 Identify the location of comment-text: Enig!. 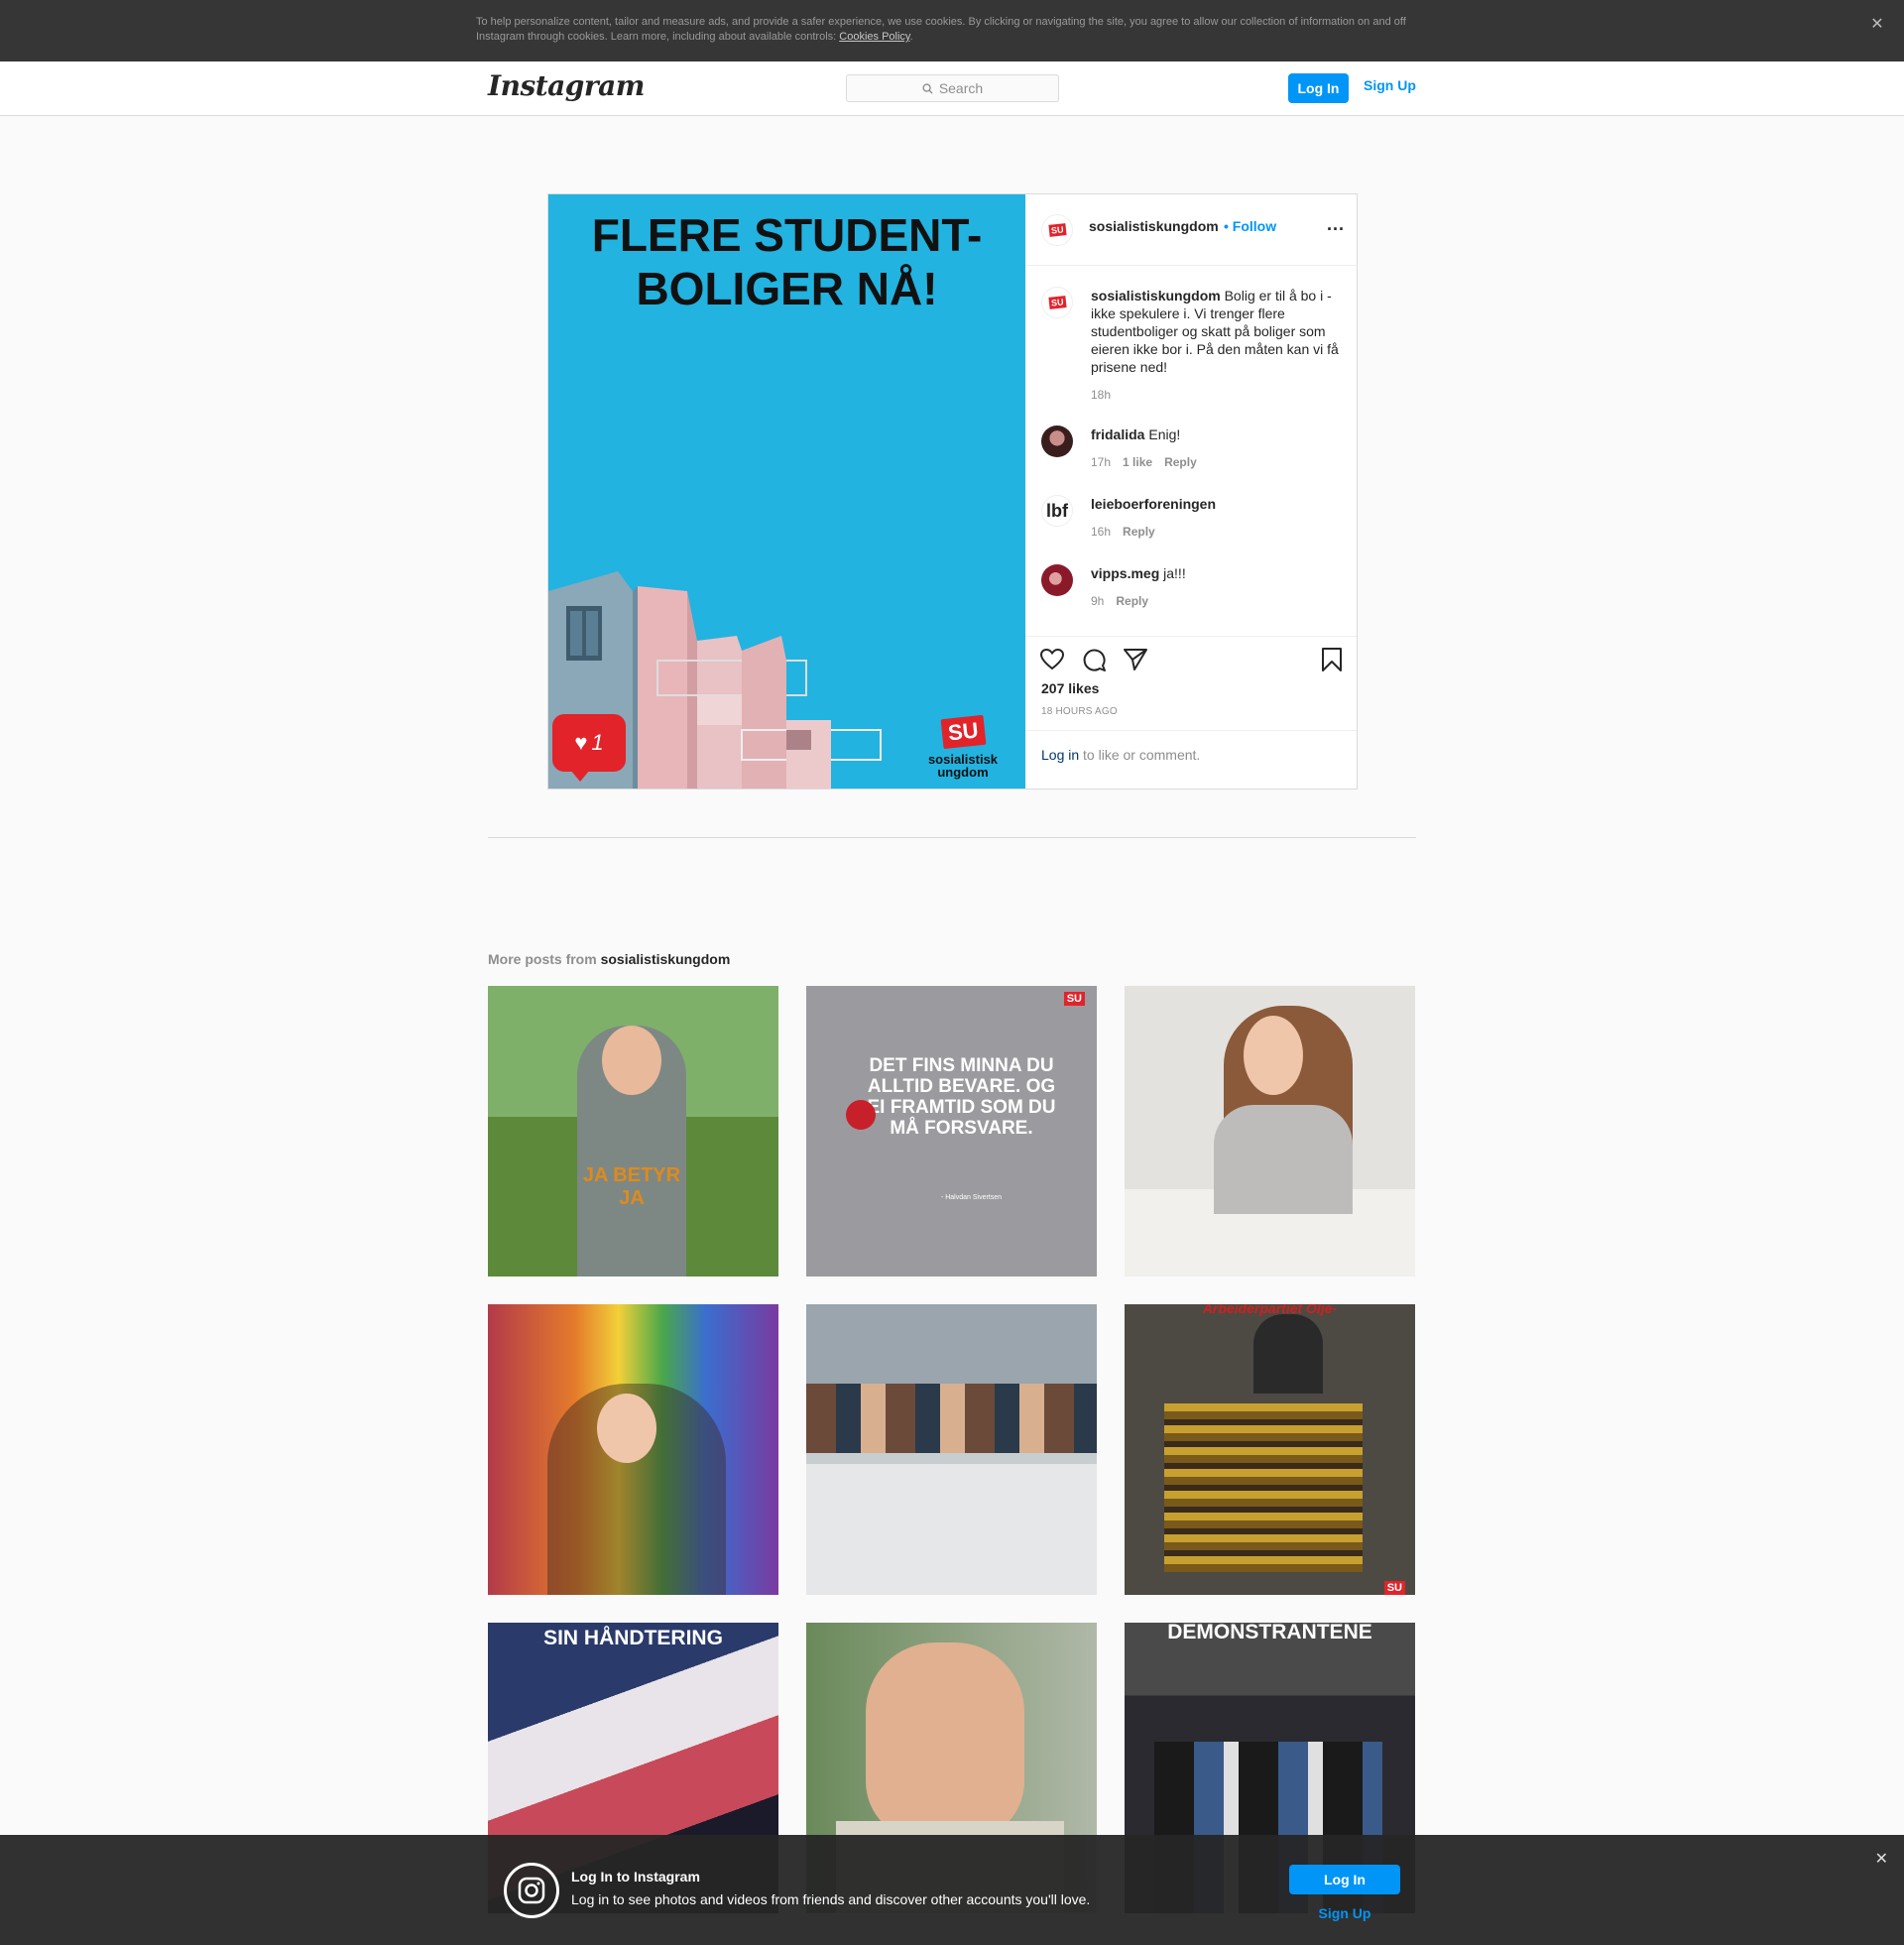
(1162, 434).